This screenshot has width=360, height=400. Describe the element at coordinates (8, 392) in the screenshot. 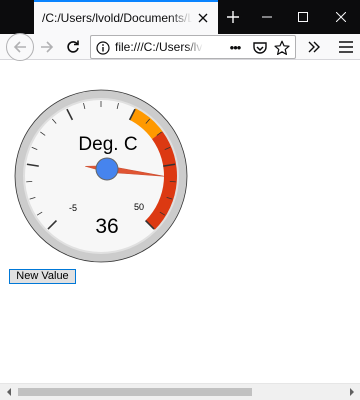

I see `scroll-left-icon` at that location.